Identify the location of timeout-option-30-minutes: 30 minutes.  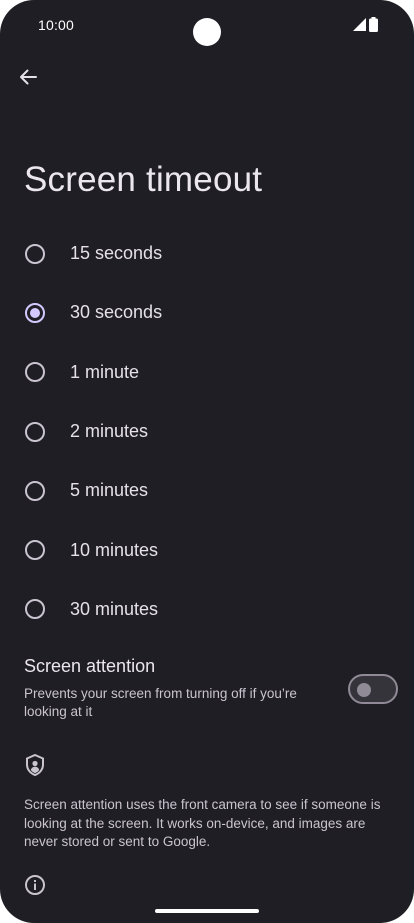
(207, 609).